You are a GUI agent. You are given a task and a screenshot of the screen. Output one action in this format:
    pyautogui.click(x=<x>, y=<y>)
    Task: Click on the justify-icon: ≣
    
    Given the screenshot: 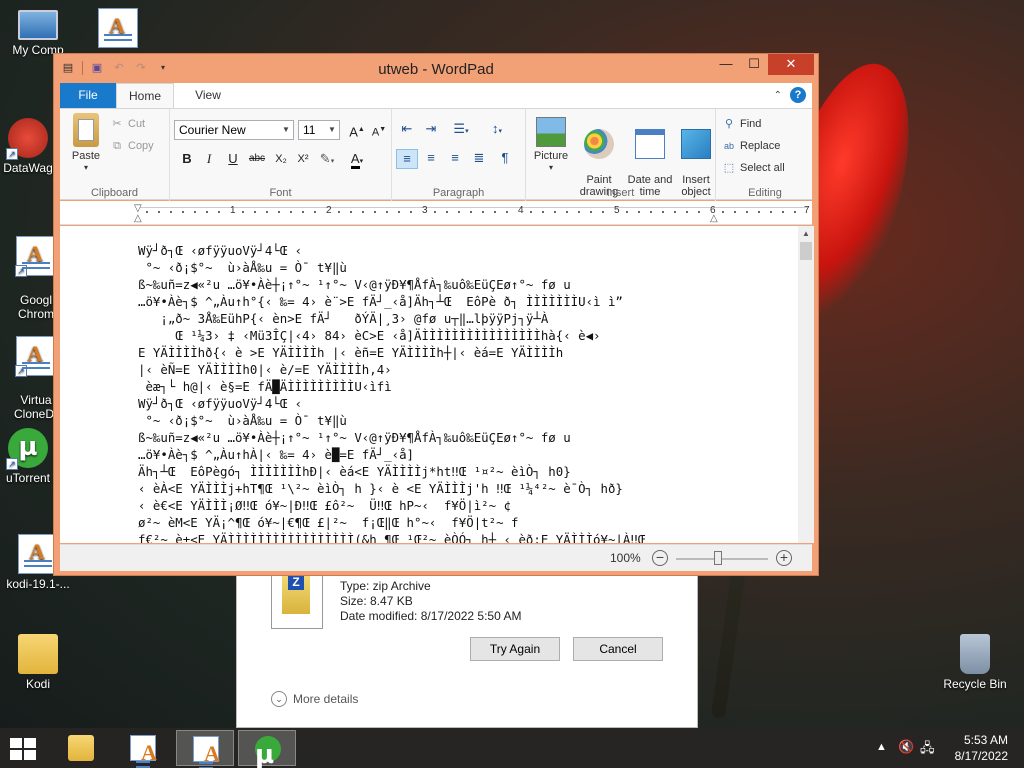 What is the action you would take?
    pyautogui.click(x=479, y=159)
    